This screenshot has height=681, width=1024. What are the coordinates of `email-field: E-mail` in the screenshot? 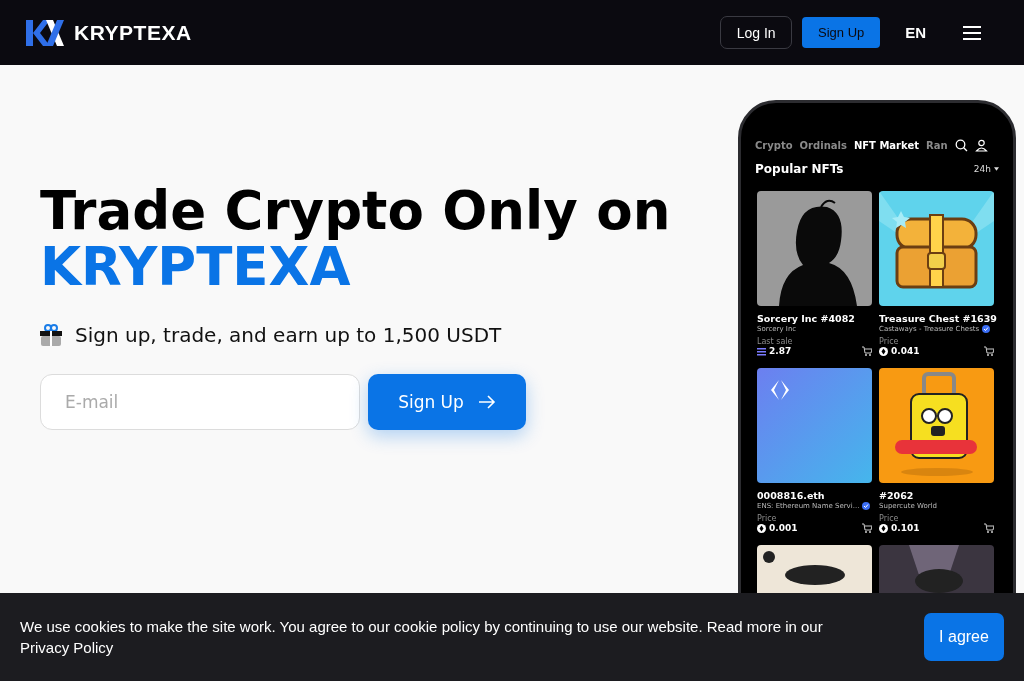 It's located at (200, 402).